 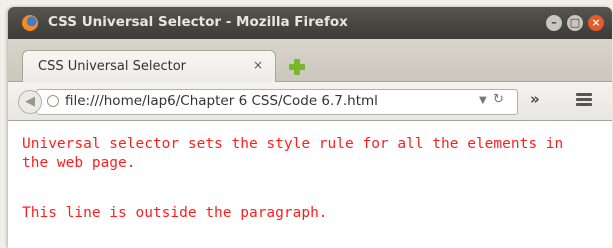 I want to click on close-icon: ×, so click(x=596, y=23).